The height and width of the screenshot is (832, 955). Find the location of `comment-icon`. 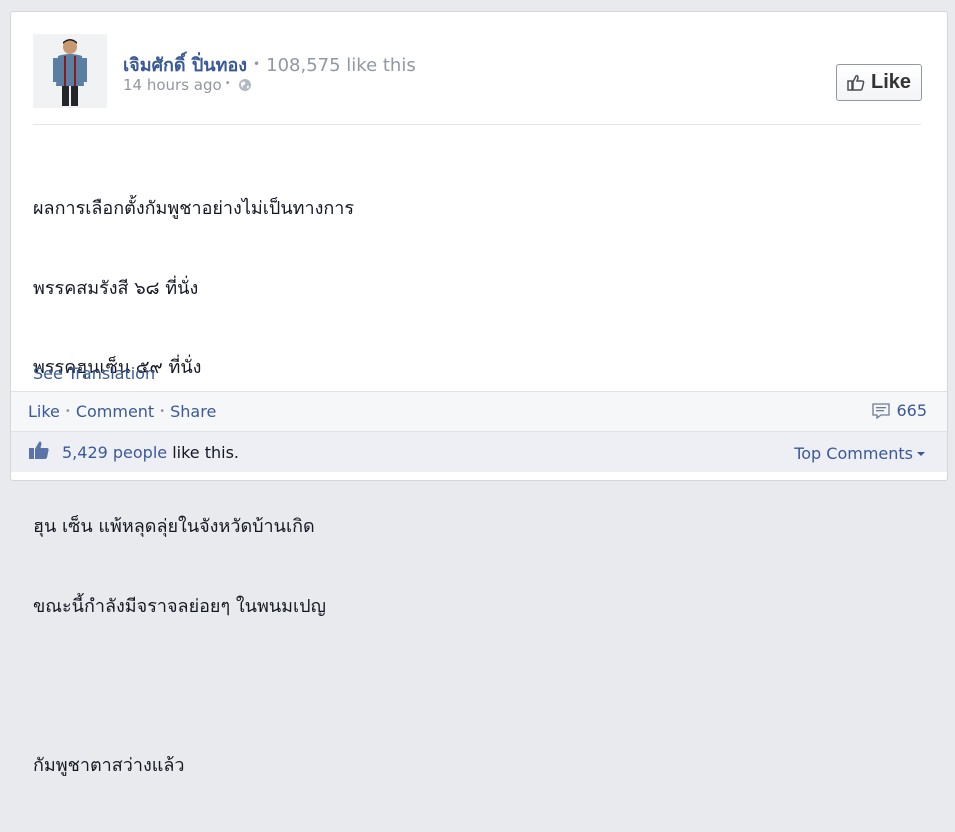

comment-icon is located at coordinates (881, 410).